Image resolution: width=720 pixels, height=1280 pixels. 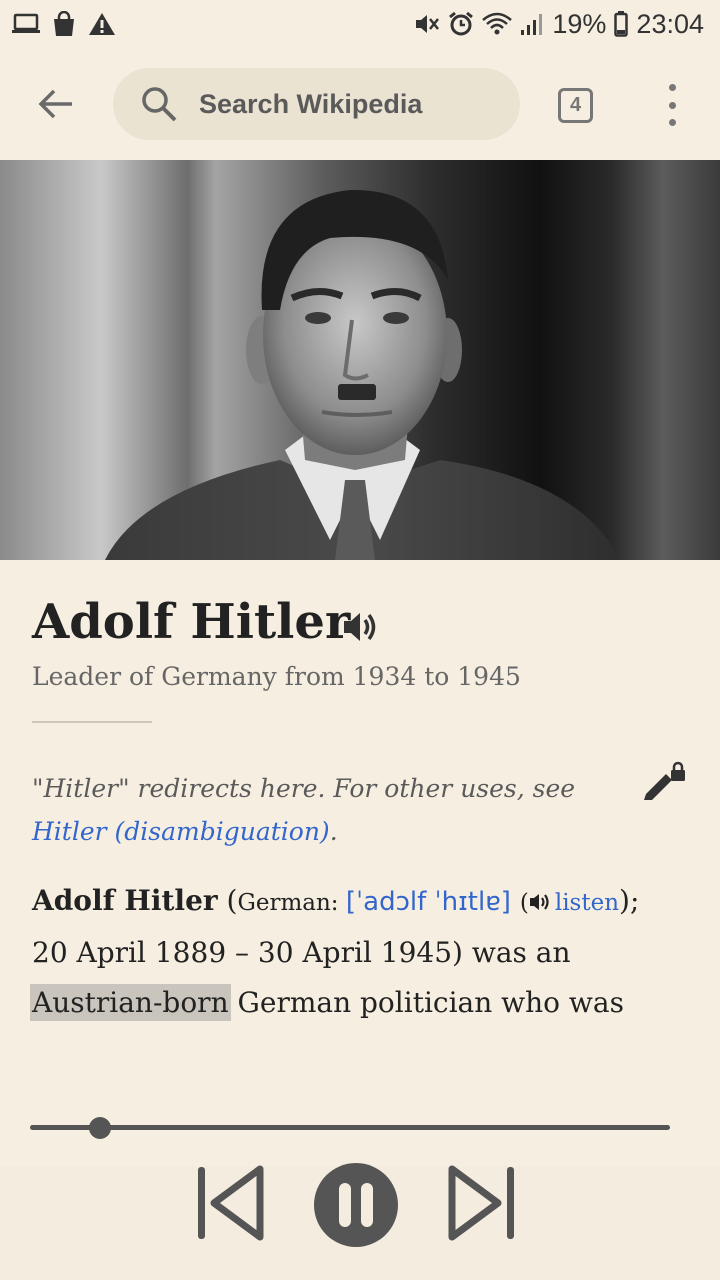 I want to click on listen-label: listen, so click(x=587, y=903).